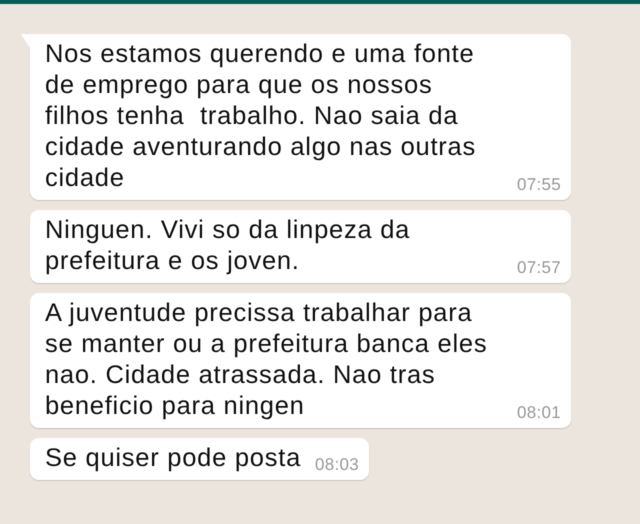 The width and height of the screenshot is (640, 524). I want to click on message-time: 07:55, so click(539, 185).